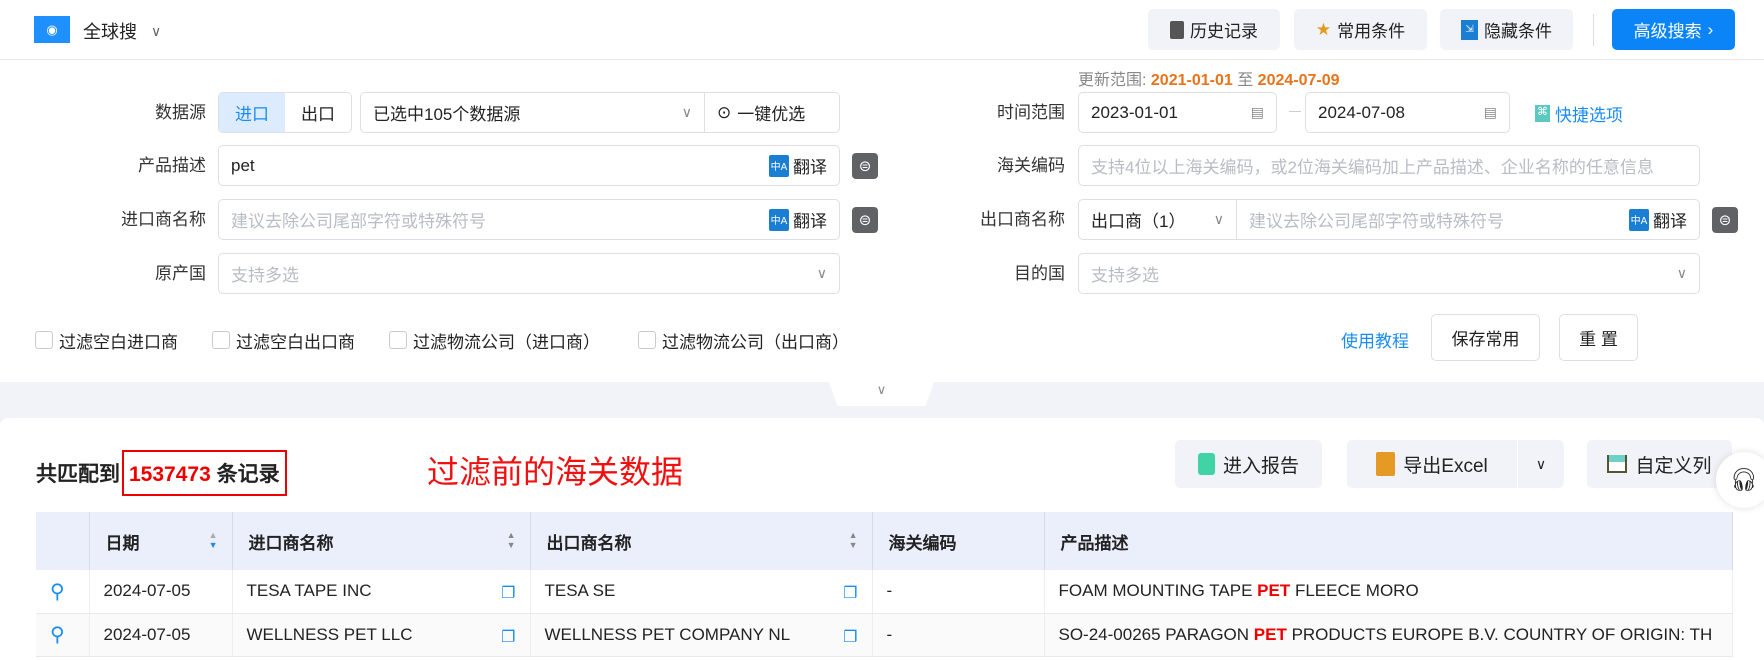 The image size is (1764, 660). What do you see at coordinates (1022, 219) in the screenshot?
I see `exporter-label: 出口商名称` at bounding box center [1022, 219].